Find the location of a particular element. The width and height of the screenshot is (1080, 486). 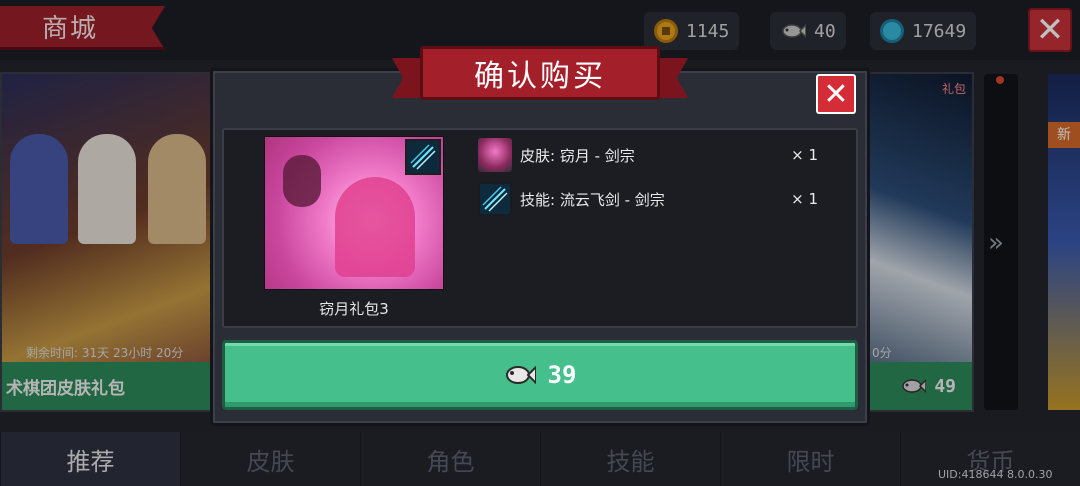

skill-icon is located at coordinates (495, 199).